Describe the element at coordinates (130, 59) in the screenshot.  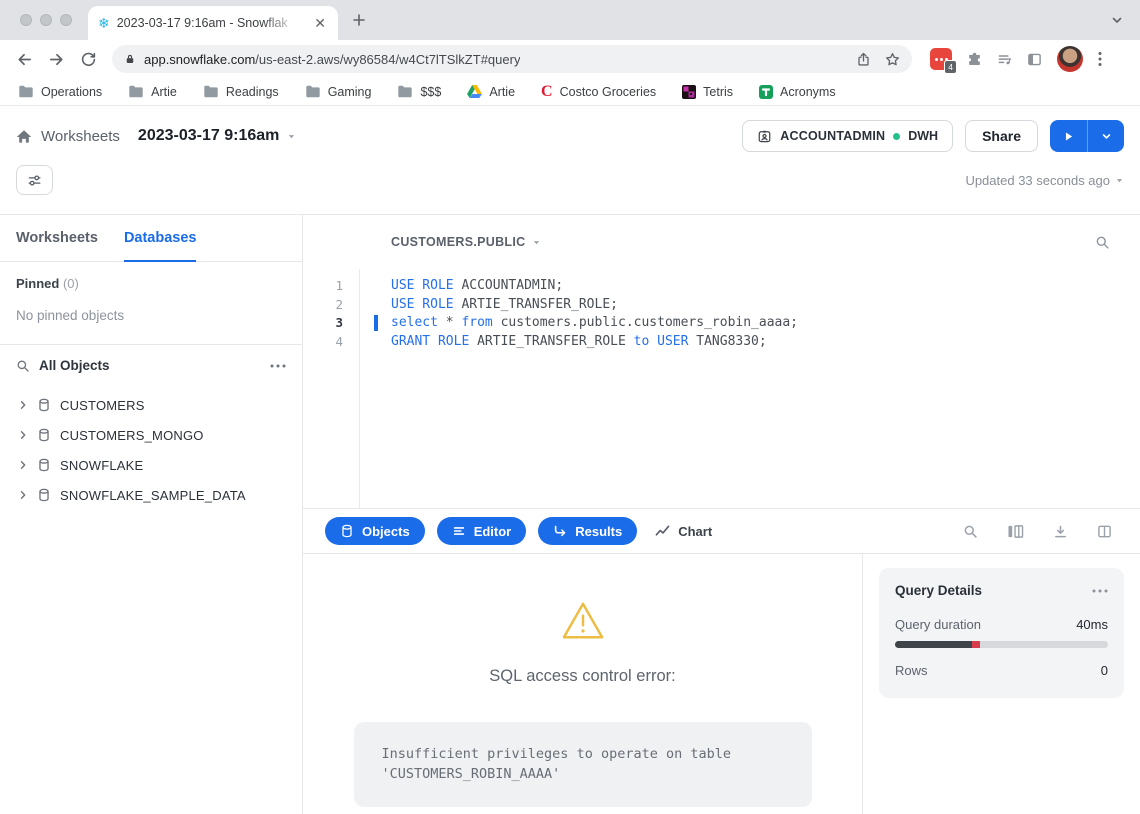
I see `lock-icon` at that location.